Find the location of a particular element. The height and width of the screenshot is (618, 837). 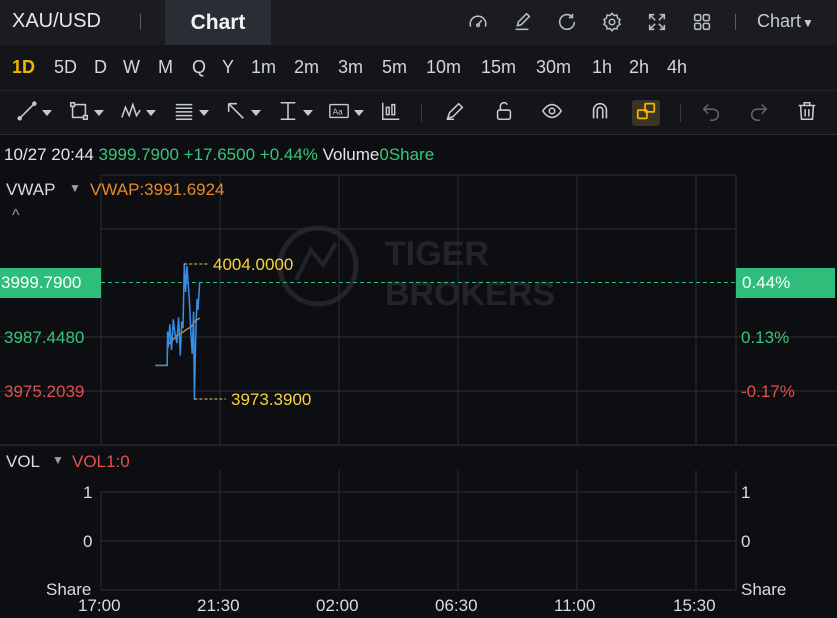

rectangle-tool is located at coordinates (86, 113).